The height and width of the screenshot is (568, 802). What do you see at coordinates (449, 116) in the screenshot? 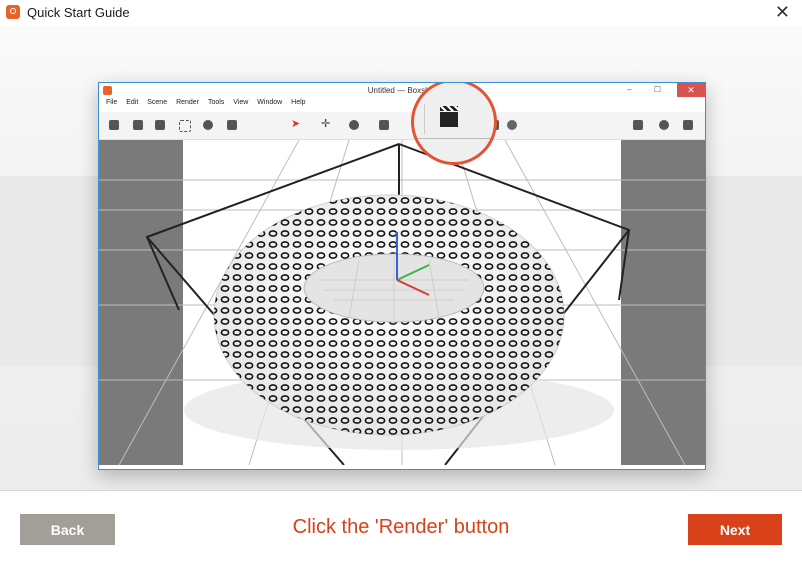
I see `render-clapper-icon-magnified` at bounding box center [449, 116].